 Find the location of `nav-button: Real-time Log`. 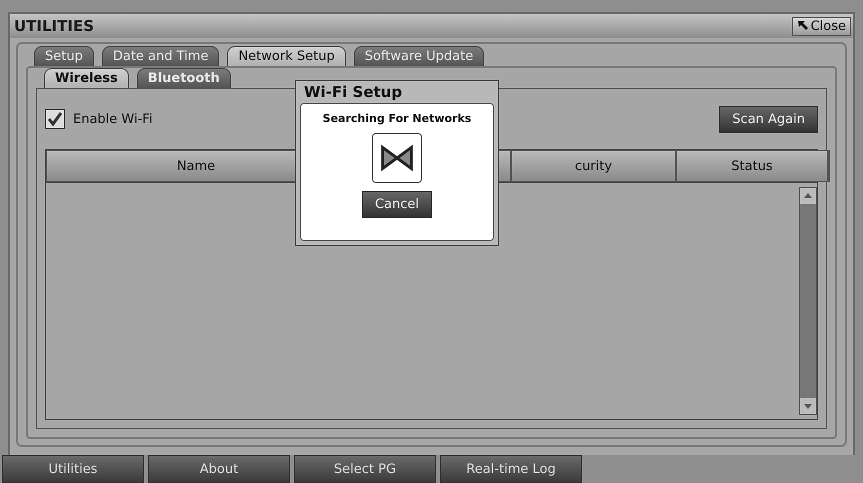

nav-button: Real-time Log is located at coordinates (511, 469).